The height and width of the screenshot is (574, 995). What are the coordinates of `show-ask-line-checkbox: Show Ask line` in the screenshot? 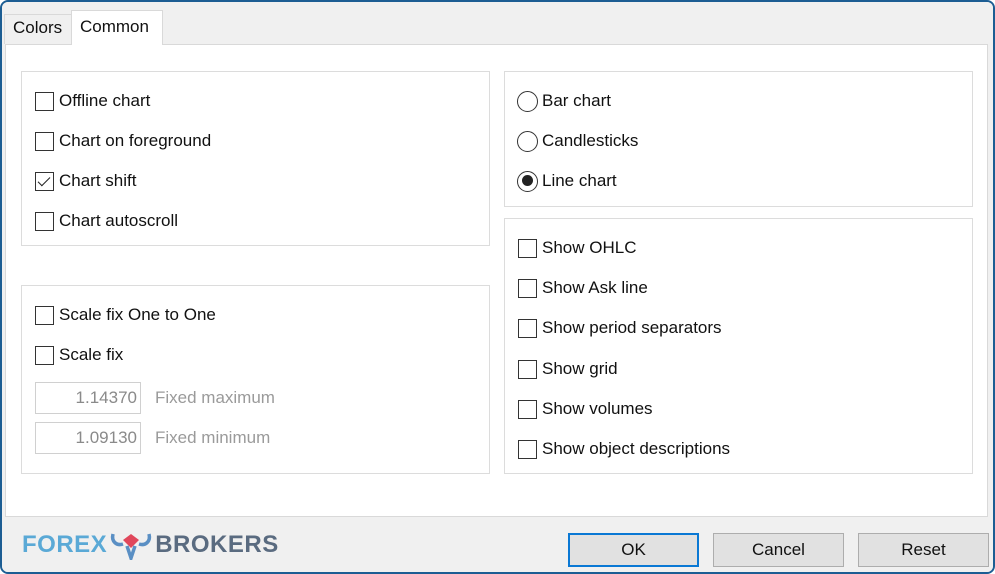 It's located at (583, 288).